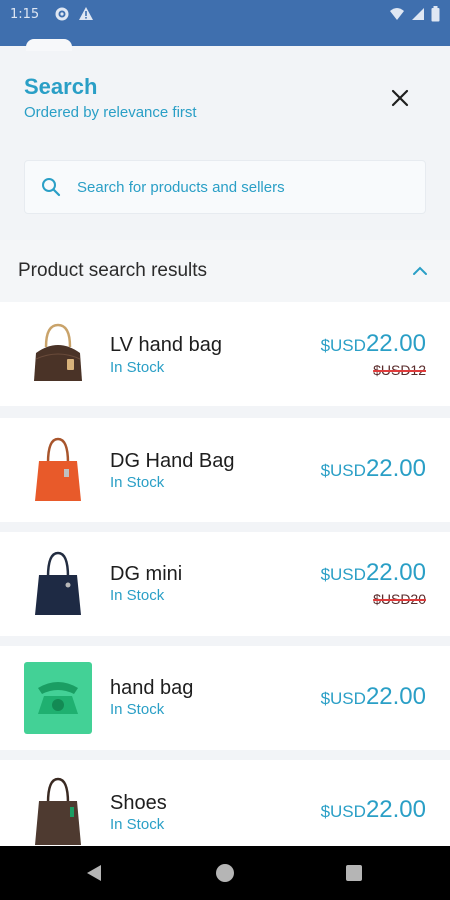 Image resolution: width=450 pixels, height=900 pixels. What do you see at coordinates (152, 688) in the screenshot?
I see `product-name: hand bag` at bounding box center [152, 688].